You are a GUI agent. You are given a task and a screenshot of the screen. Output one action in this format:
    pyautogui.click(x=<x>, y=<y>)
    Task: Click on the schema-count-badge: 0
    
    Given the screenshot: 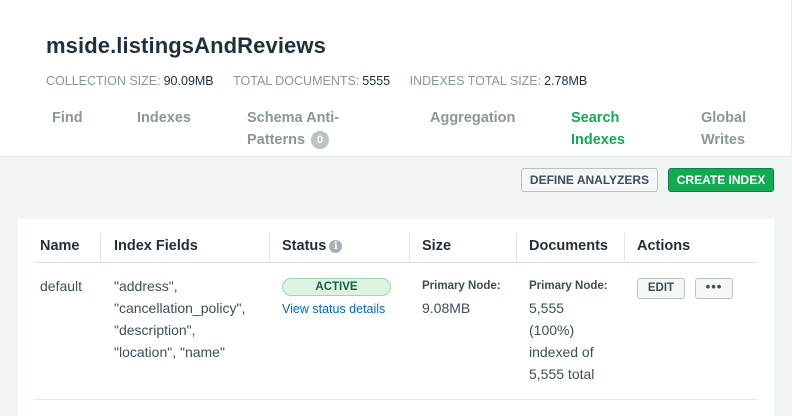 What is the action you would take?
    pyautogui.click(x=320, y=140)
    